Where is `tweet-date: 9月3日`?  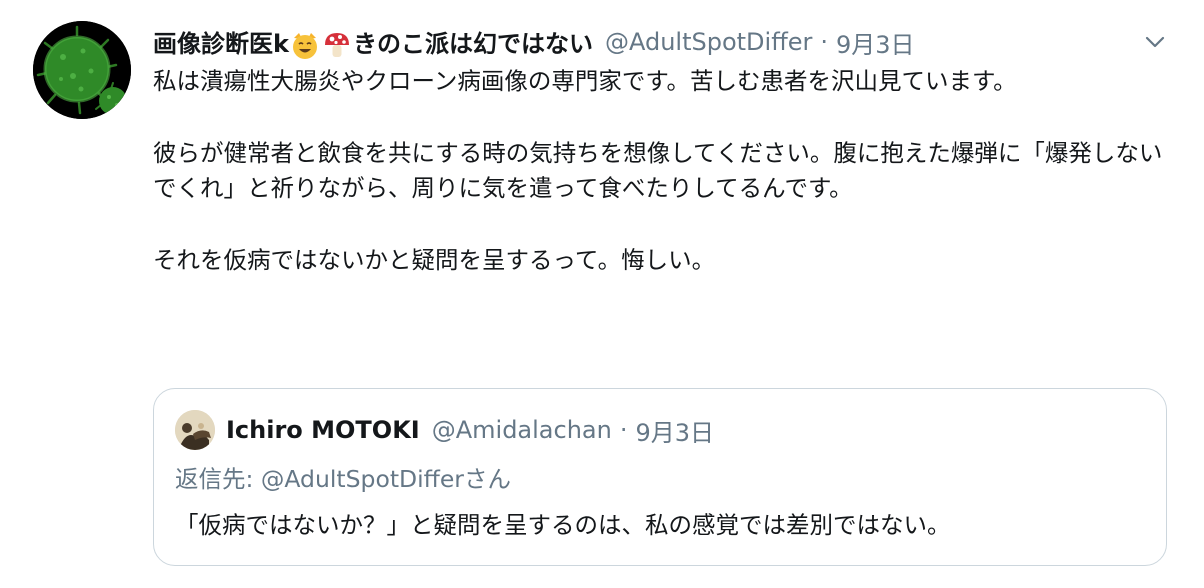 tweet-date: 9月3日 is located at coordinates (875, 42).